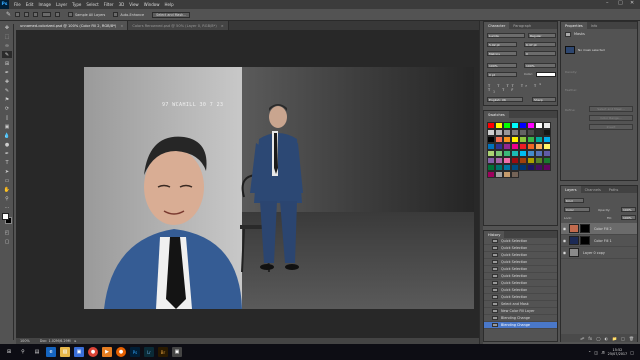 The width and height of the screenshot is (640, 360). Describe the element at coordinates (135, 352) in the screenshot. I see `photoshop-taskbar-icon: Ps` at that location.